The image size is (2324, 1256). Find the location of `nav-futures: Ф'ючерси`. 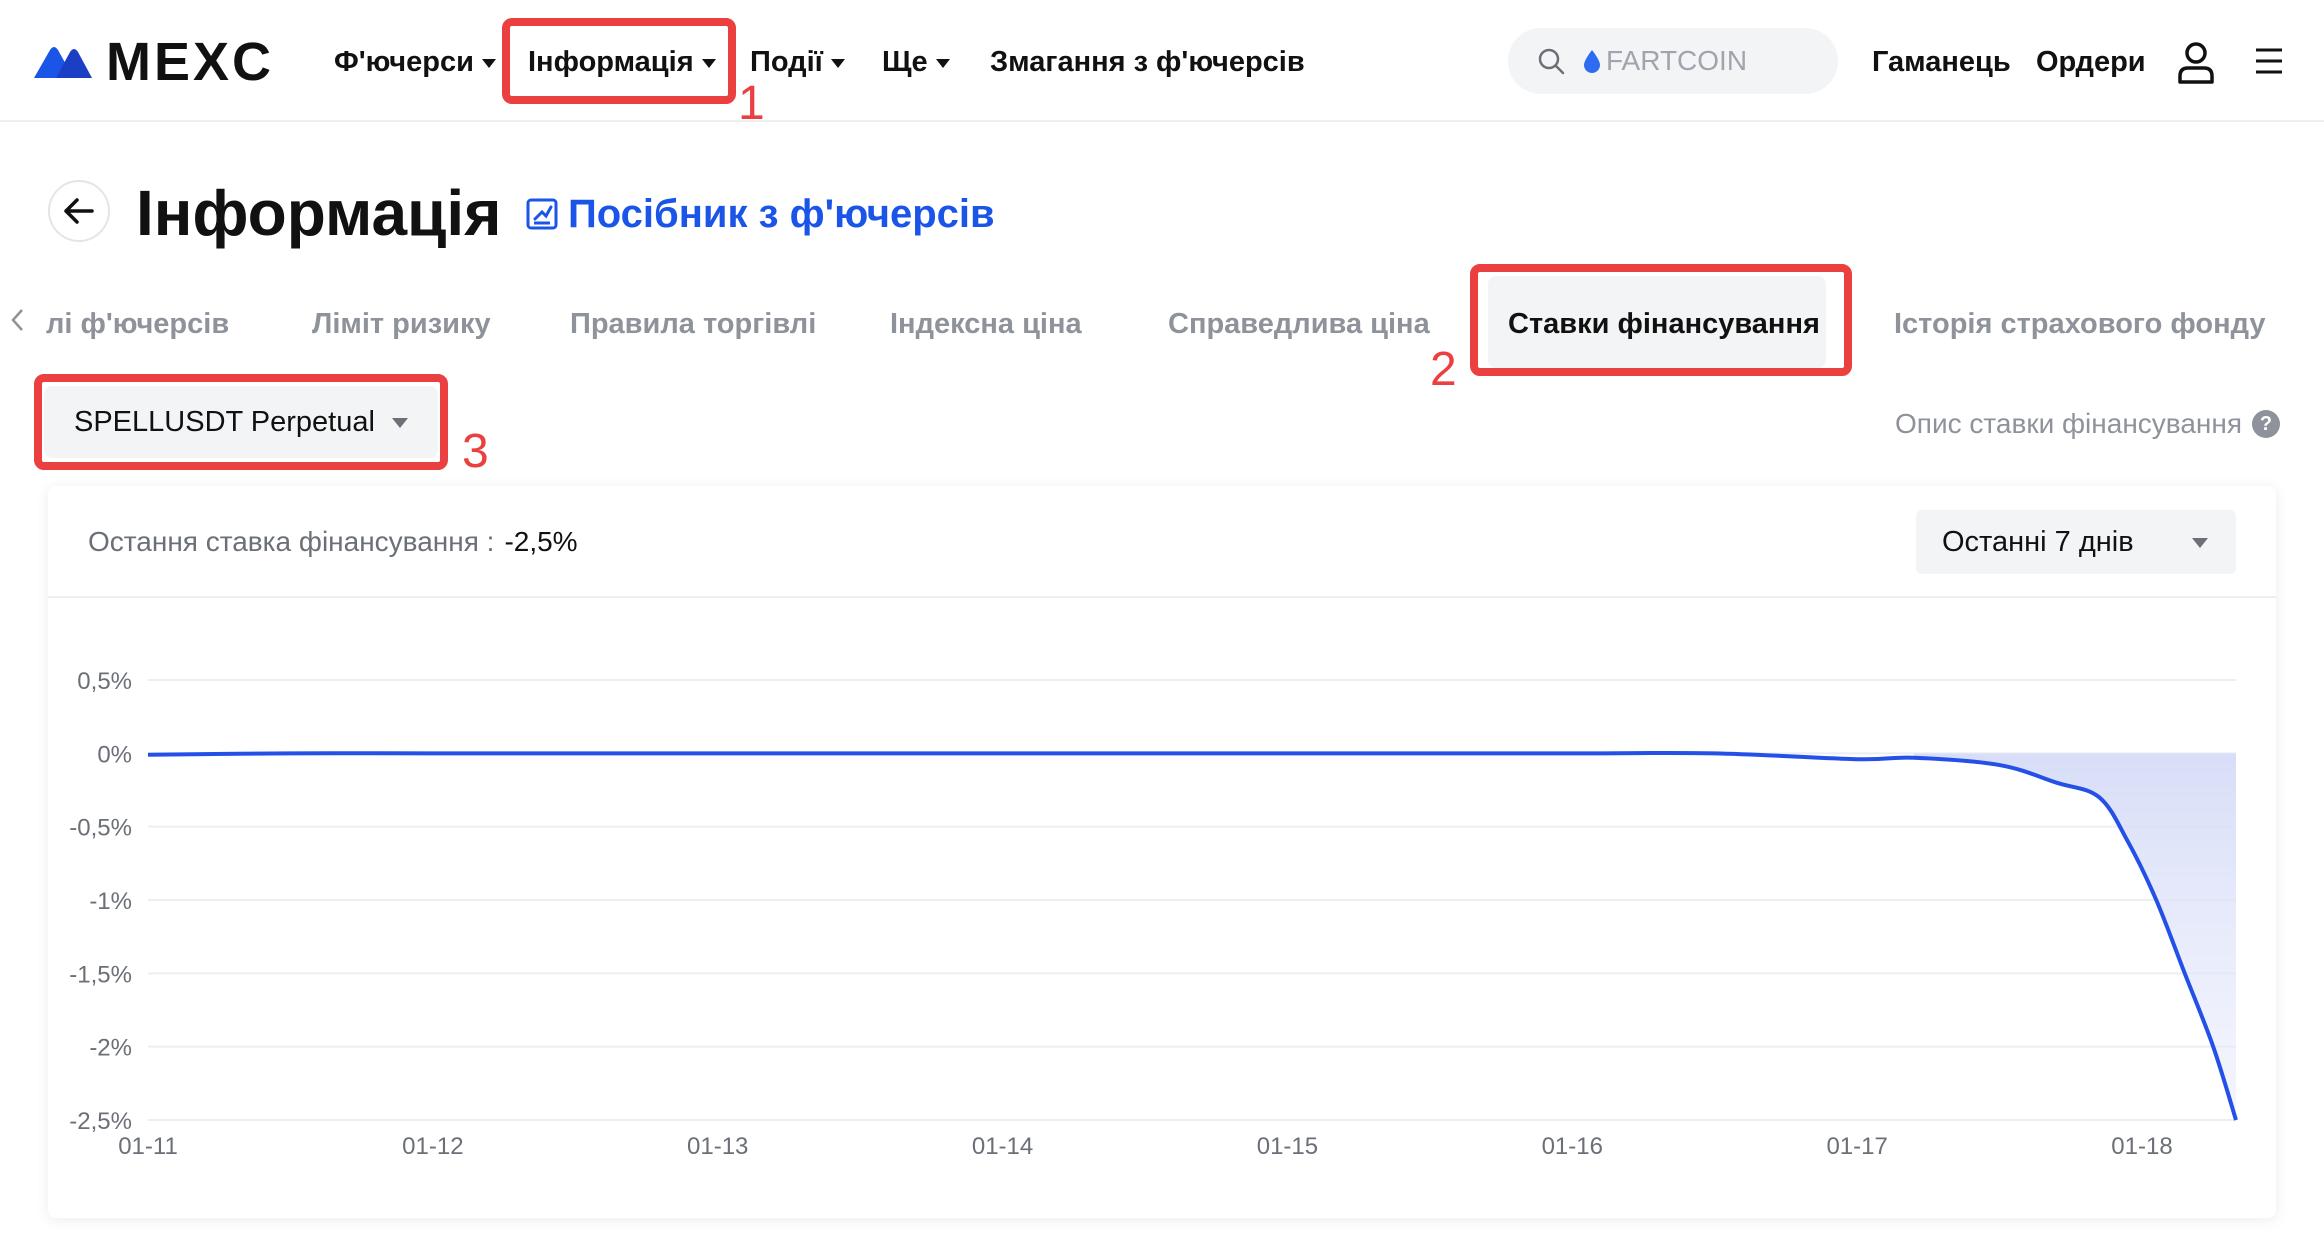

nav-futures: Ф'ючерси is located at coordinates (415, 62).